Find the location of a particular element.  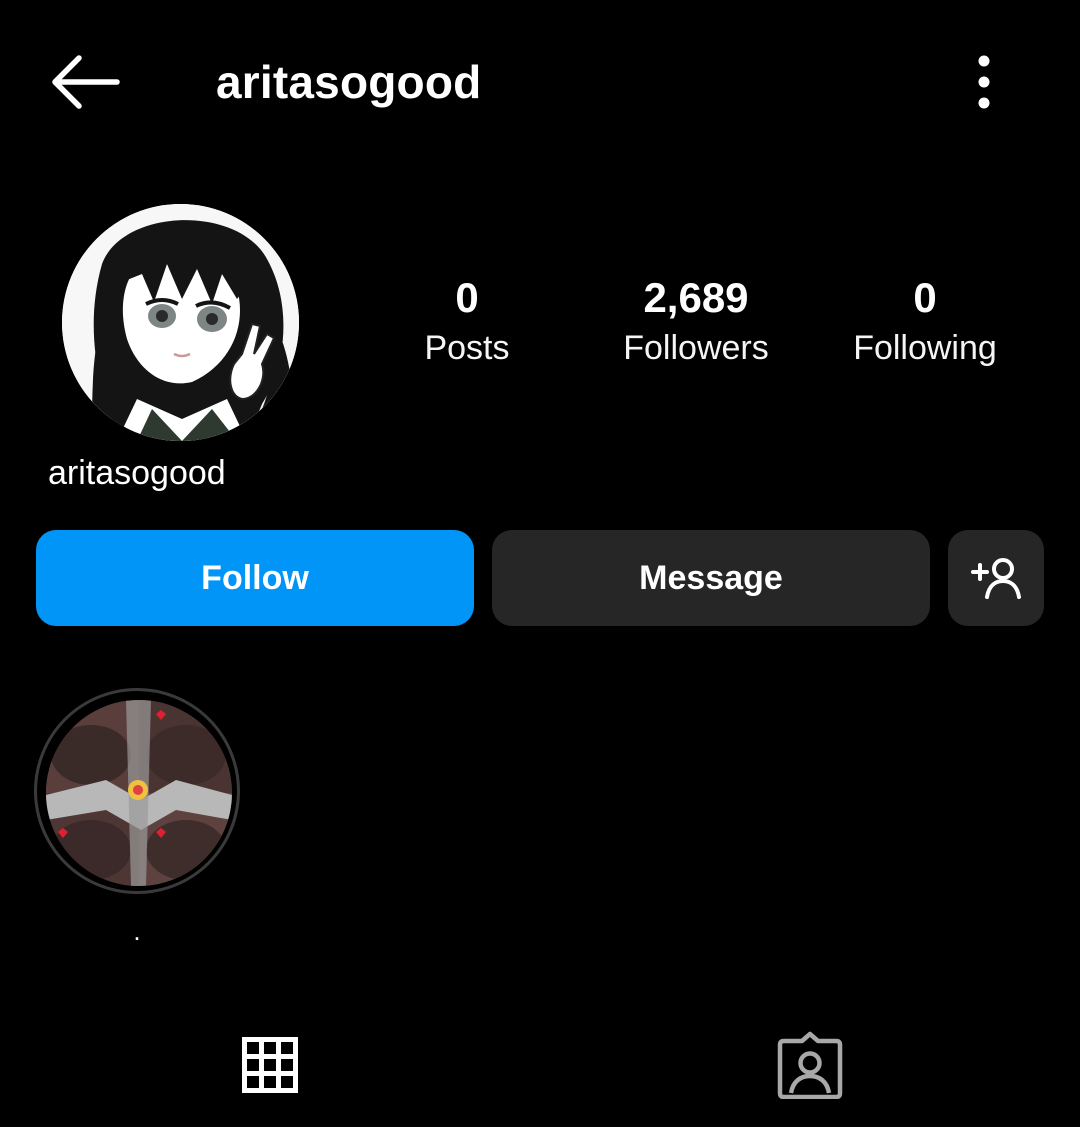

follow-button-label: Follow is located at coordinates (255, 577).